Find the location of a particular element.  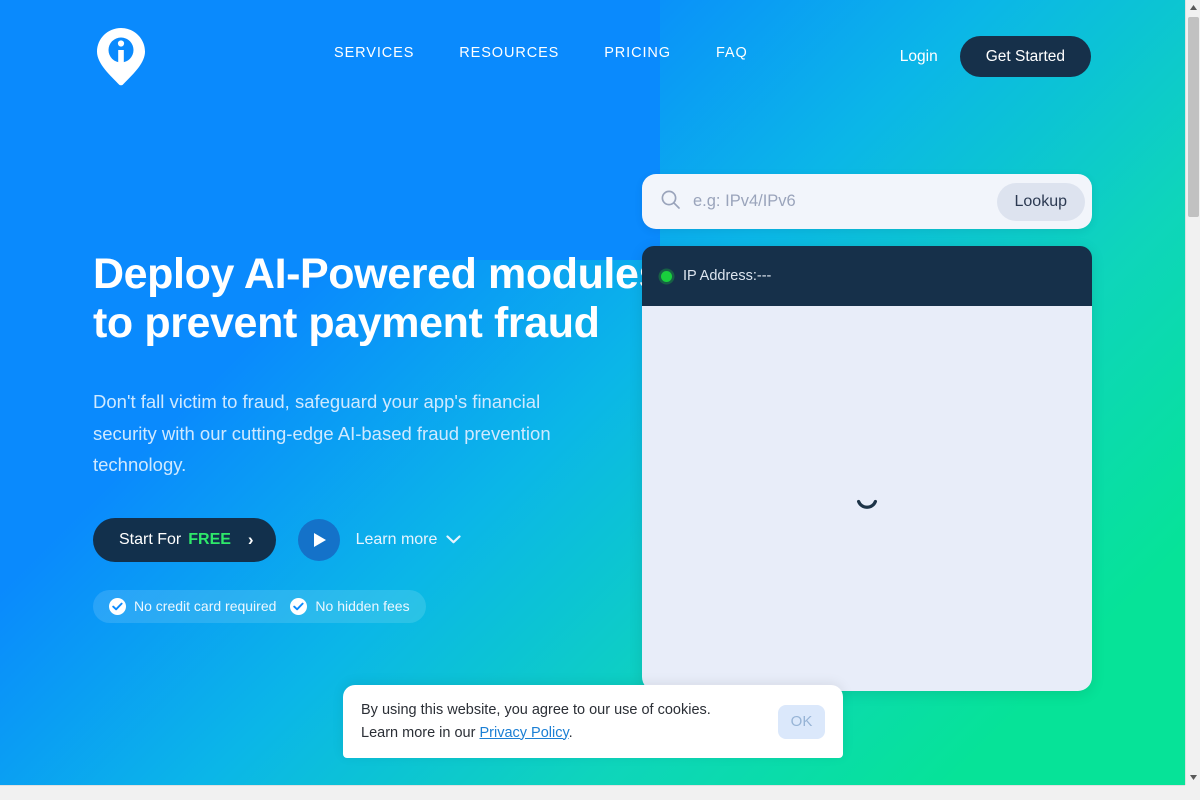

main-nav: SERVICES RESOURCES PRICING FAQ is located at coordinates (541, 53).